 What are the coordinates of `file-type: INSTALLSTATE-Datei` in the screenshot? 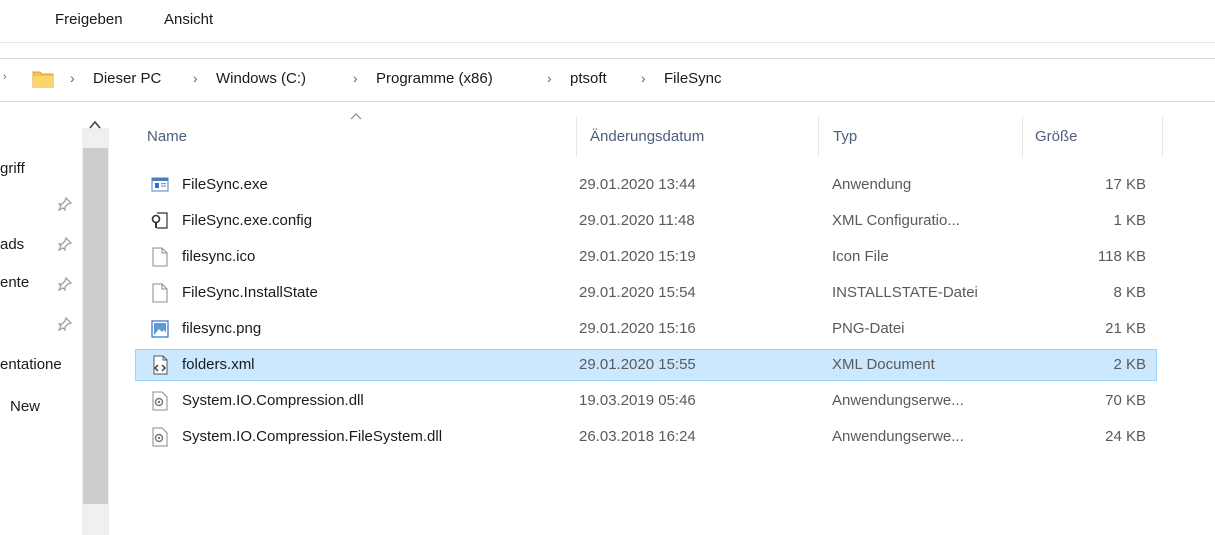 It's located at (905, 292).